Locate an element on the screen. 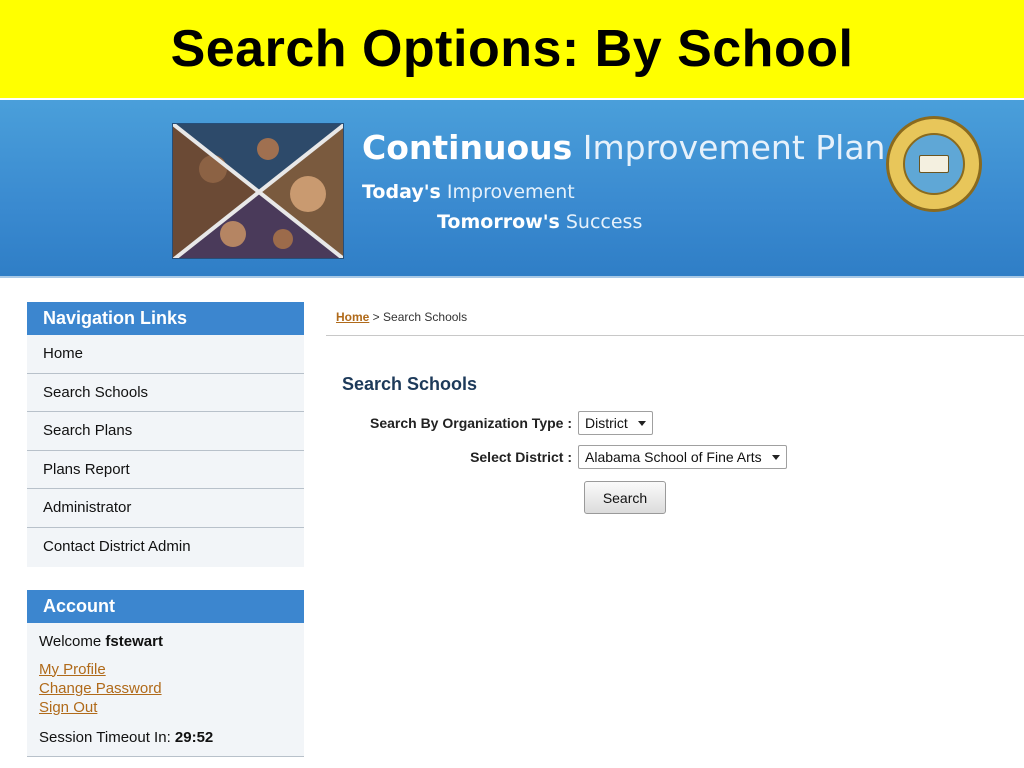 The width and height of the screenshot is (1024, 768). banner-title-bold: Continuous is located at coordinates (467, 147).